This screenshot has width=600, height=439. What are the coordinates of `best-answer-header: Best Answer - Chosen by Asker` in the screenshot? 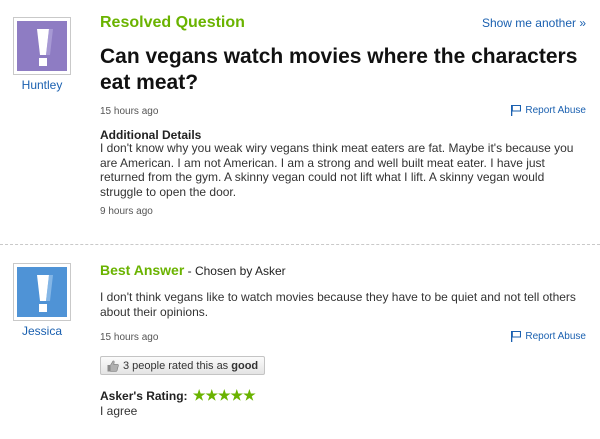 It's located at (193, 270).